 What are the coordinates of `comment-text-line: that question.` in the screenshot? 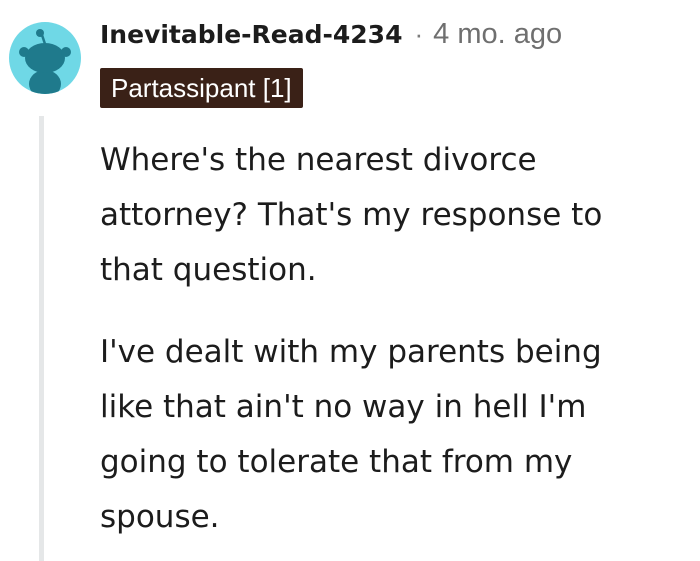 It's located at (208, 270).